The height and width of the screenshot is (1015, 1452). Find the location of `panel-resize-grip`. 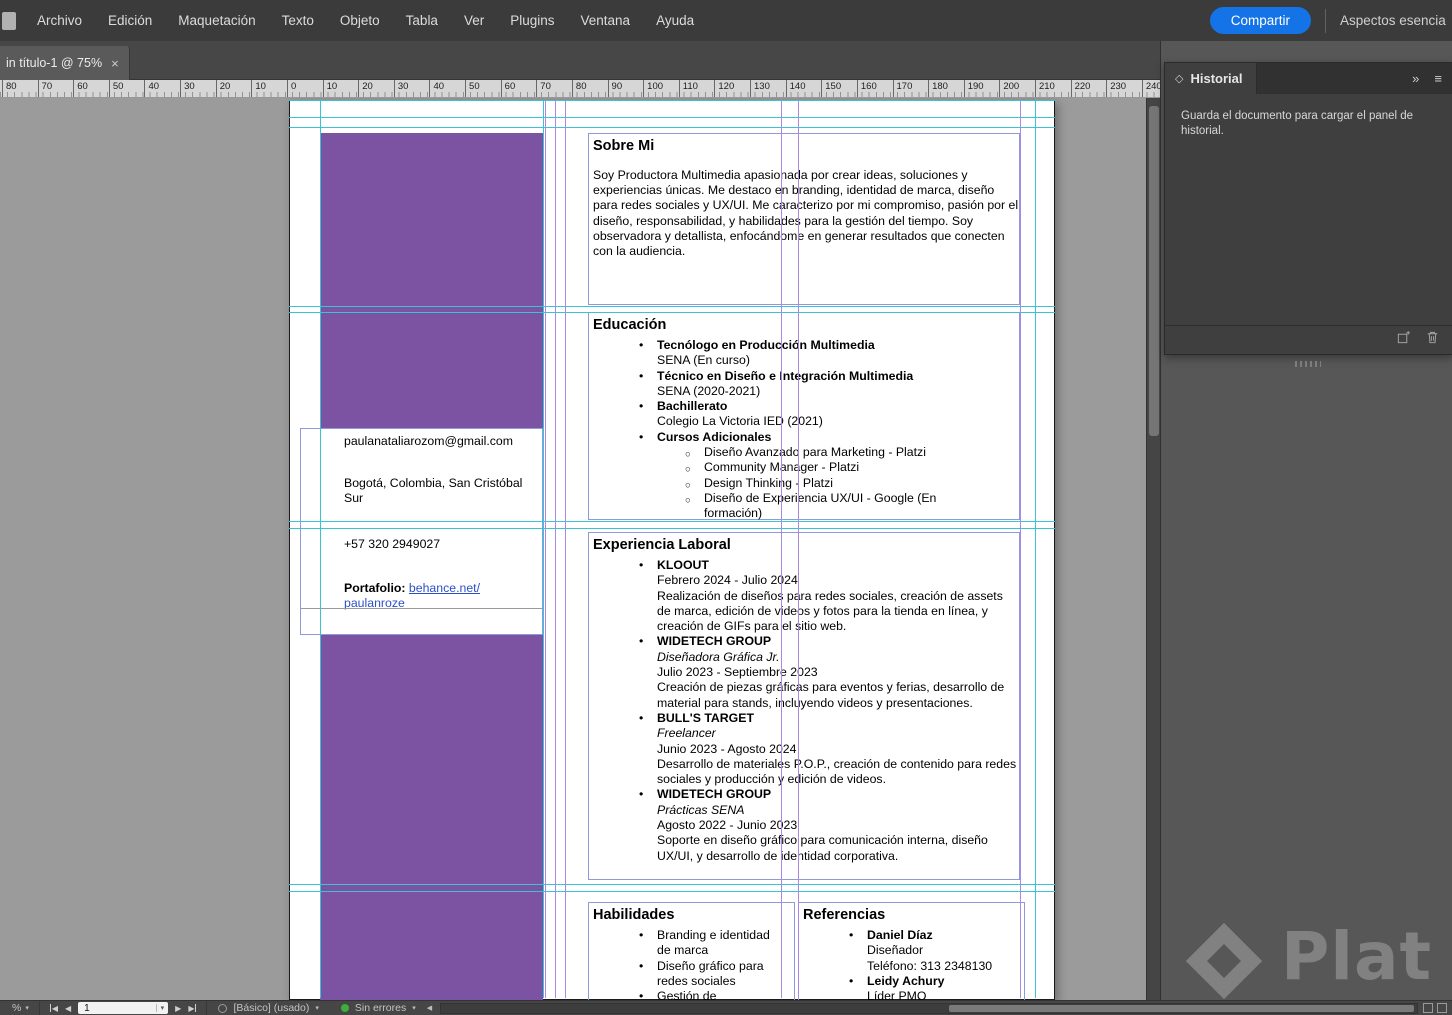

panel-resize-grip is located at coordinates (1308, 364).